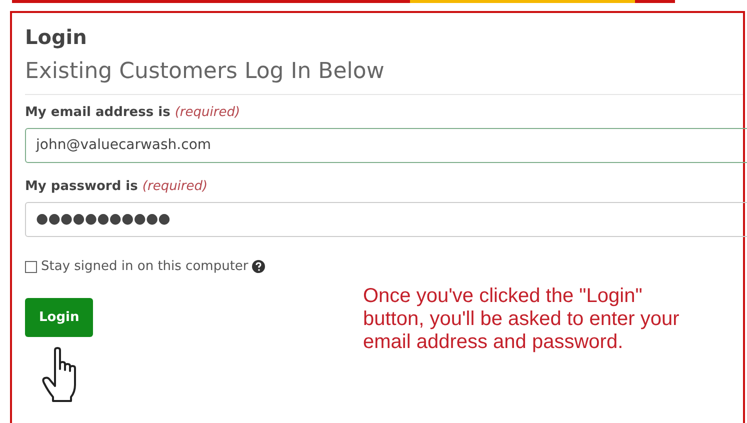 The width and height of the screenshot is (747, 423). What do you see at coordinates (521, 319) in the screenshot?
I see `callout-text: Once you've clicked the "Login" button, you'll be asked to enter your email address and password.` at bounding box center [521, 319].